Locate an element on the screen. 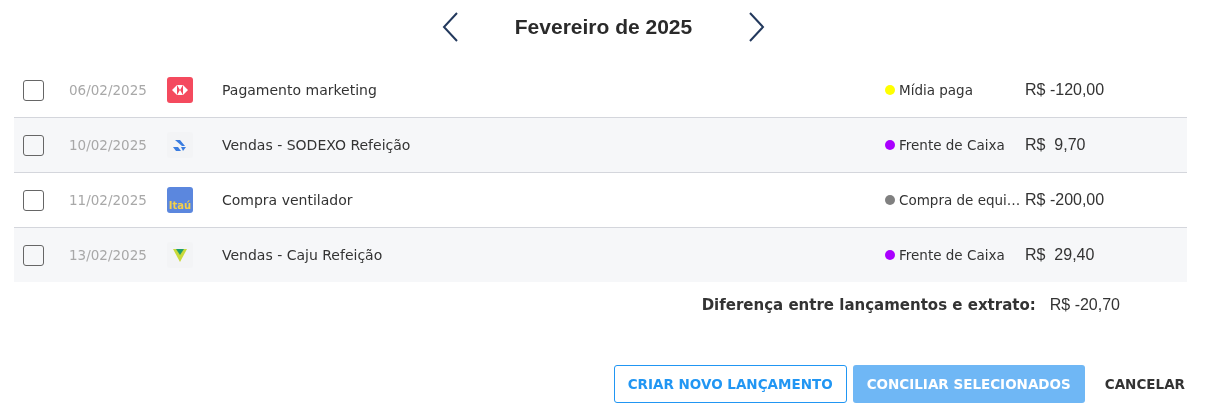 The image size is (1215, 403). bank-logo: Itaú is located at coordinates (180, 200).